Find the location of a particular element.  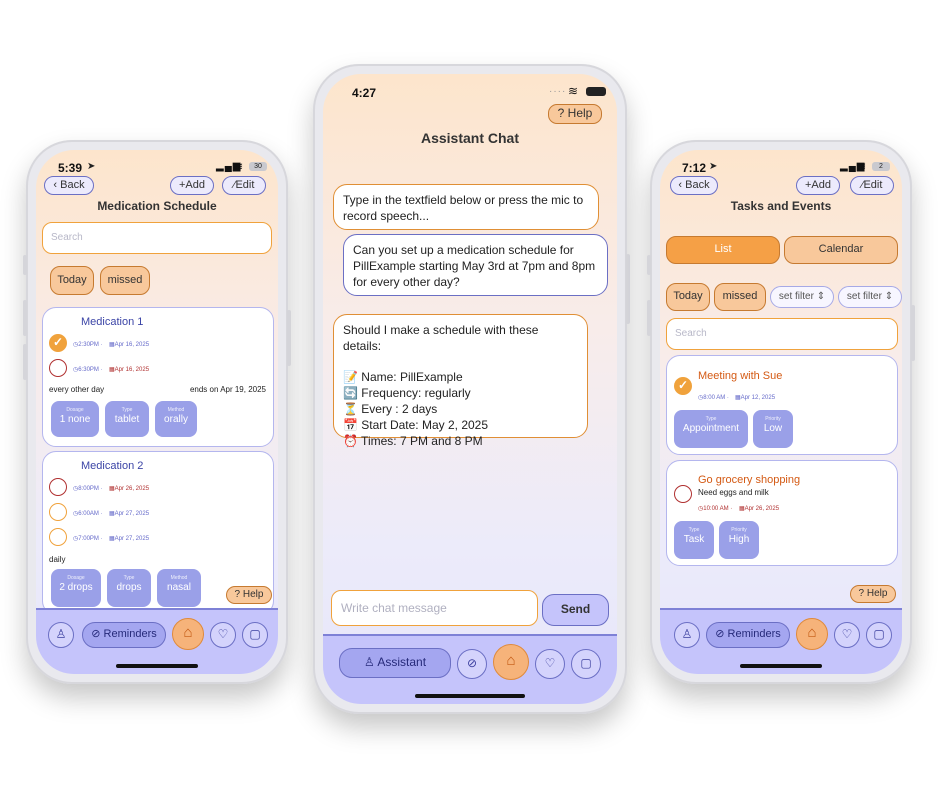

tab-calendar: Calendar is located at coordinates (841, 250).